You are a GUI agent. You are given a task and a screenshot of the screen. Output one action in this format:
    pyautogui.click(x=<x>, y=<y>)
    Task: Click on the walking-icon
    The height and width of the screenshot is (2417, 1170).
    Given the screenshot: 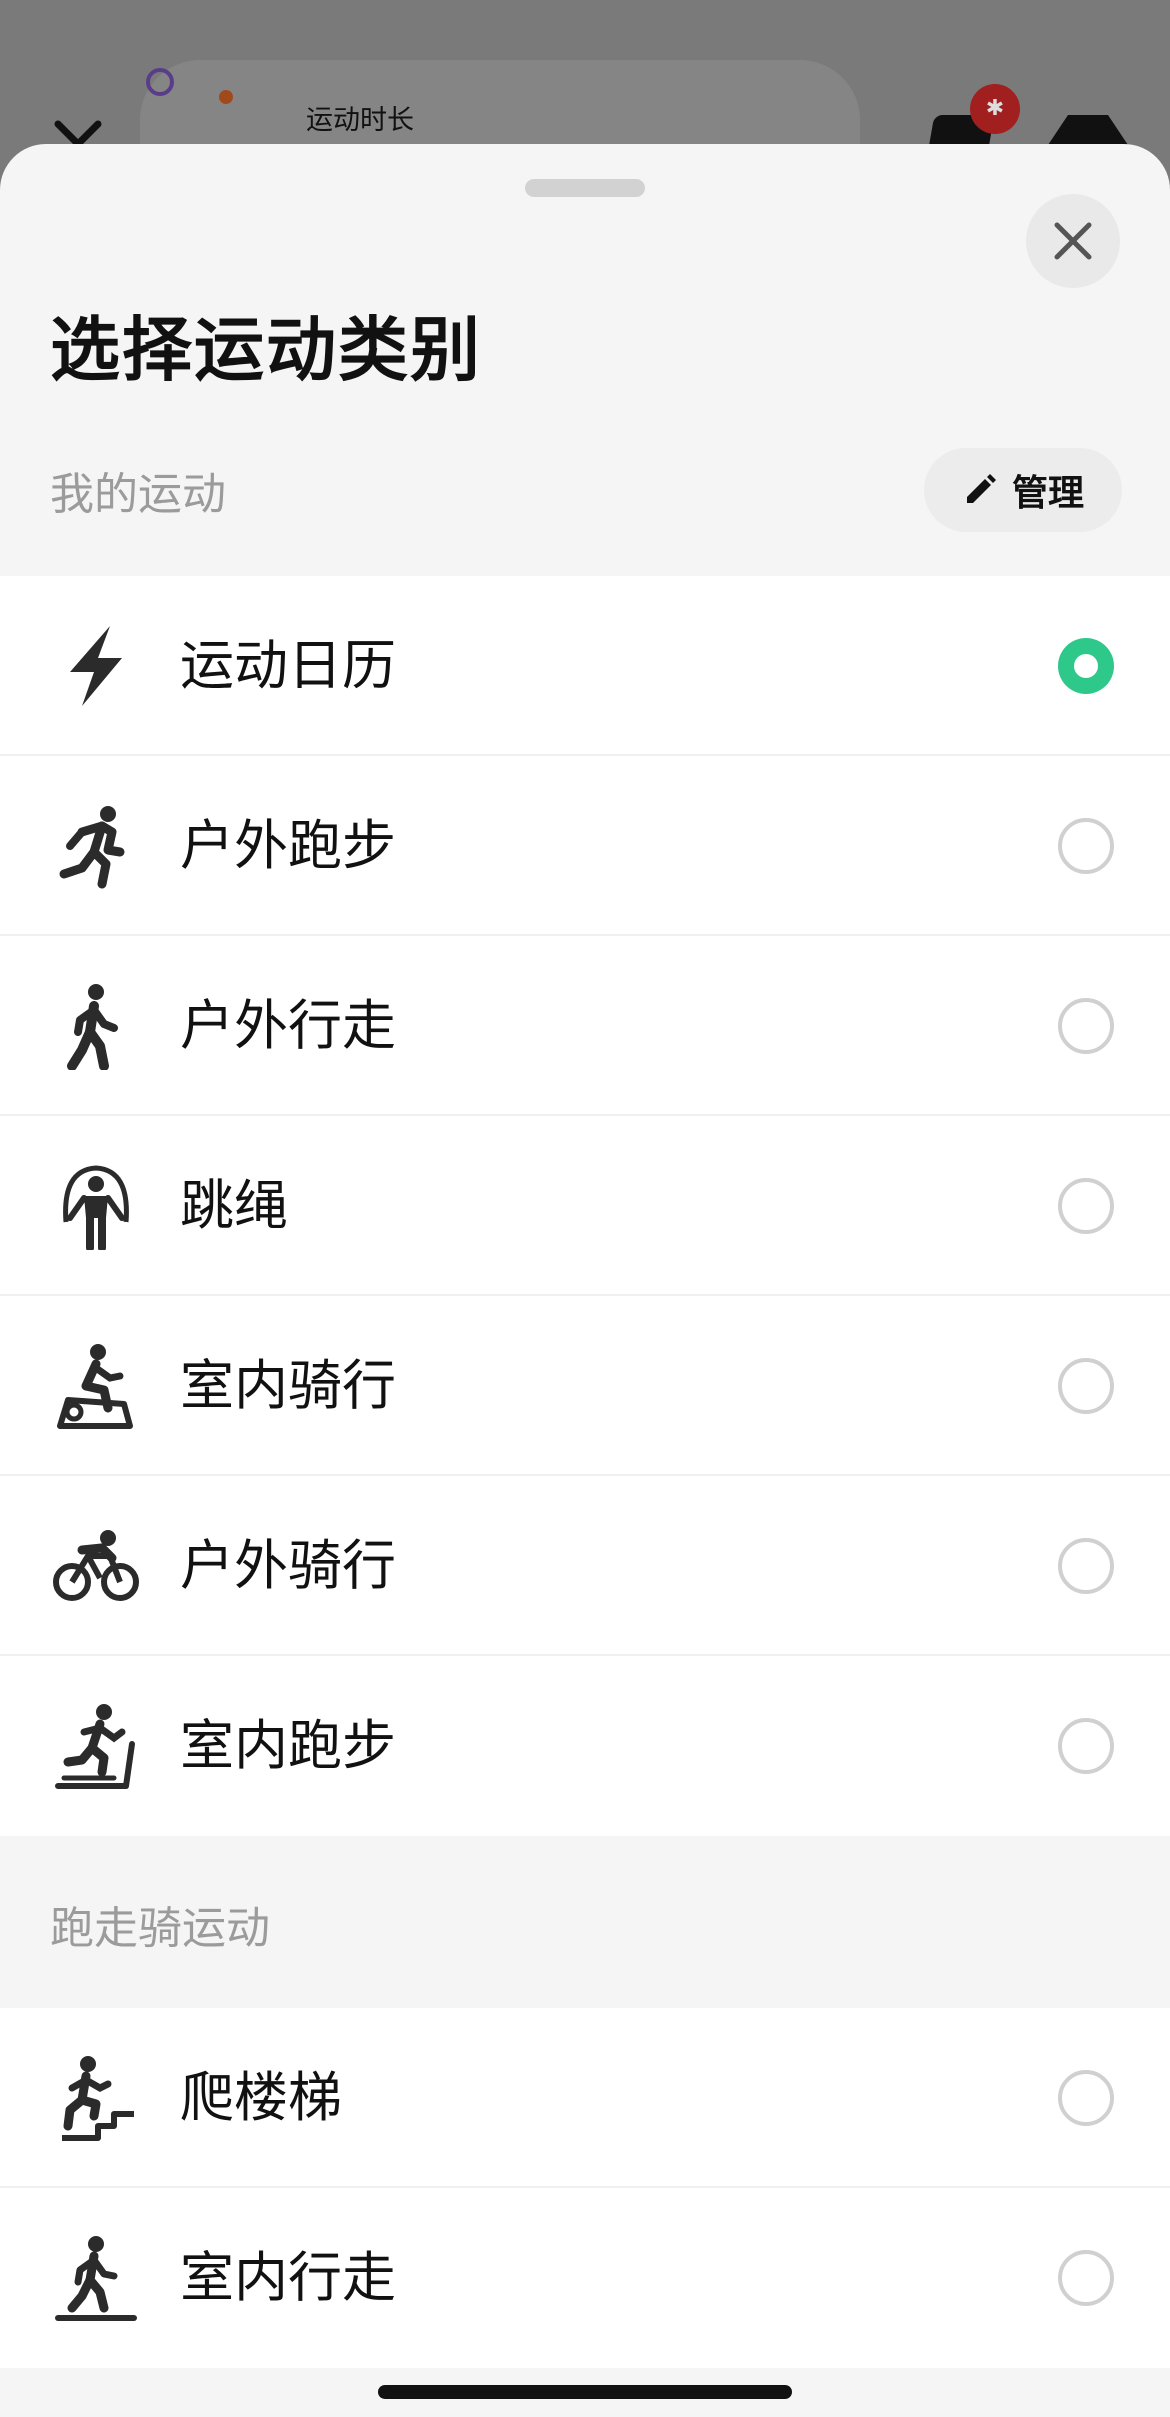 What is the action you would take?
    pyautogui.click(x=92, y=1027)
    